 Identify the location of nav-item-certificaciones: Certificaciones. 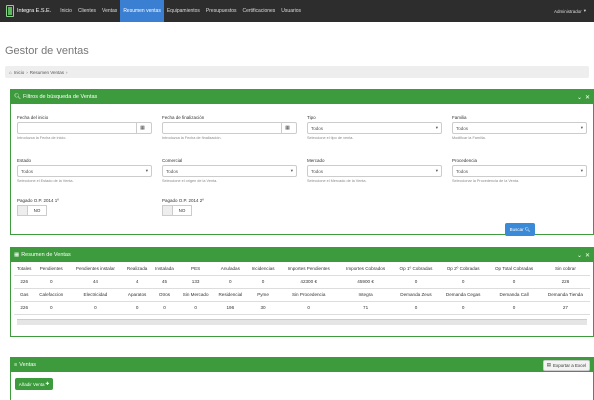
(259, 11).